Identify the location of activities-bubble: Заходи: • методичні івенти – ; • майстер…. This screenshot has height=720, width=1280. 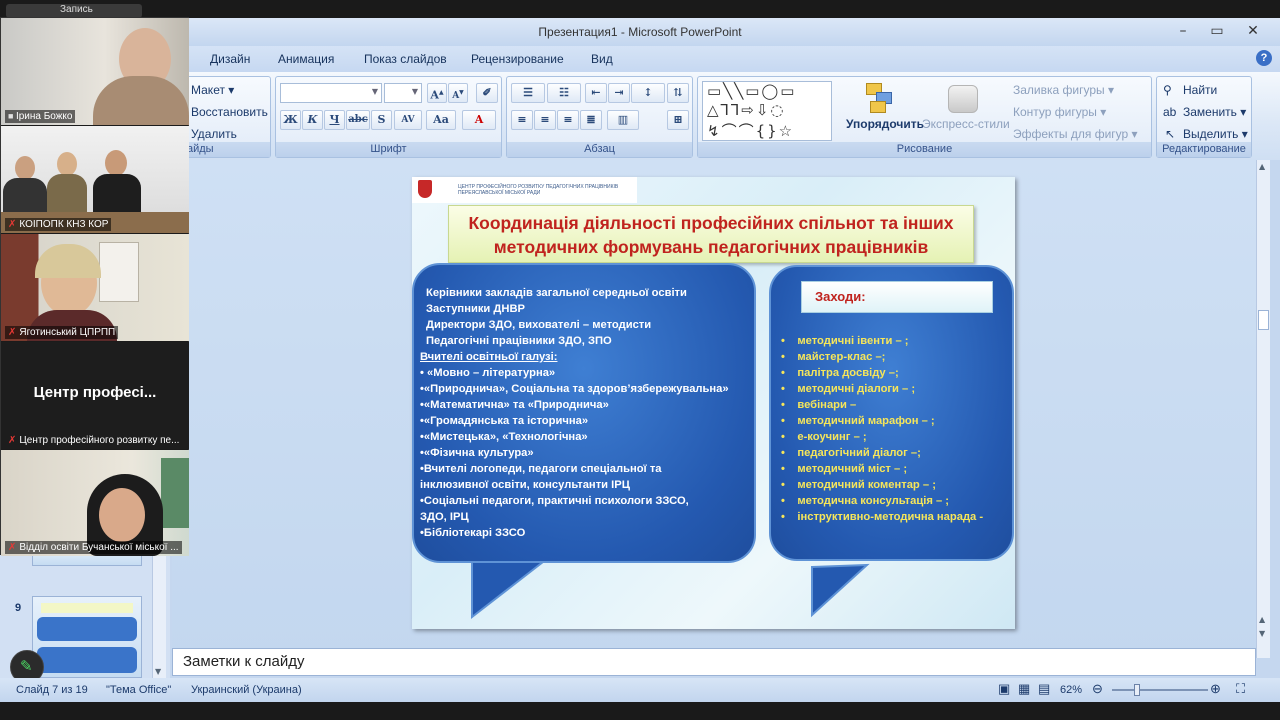
(891, 413).